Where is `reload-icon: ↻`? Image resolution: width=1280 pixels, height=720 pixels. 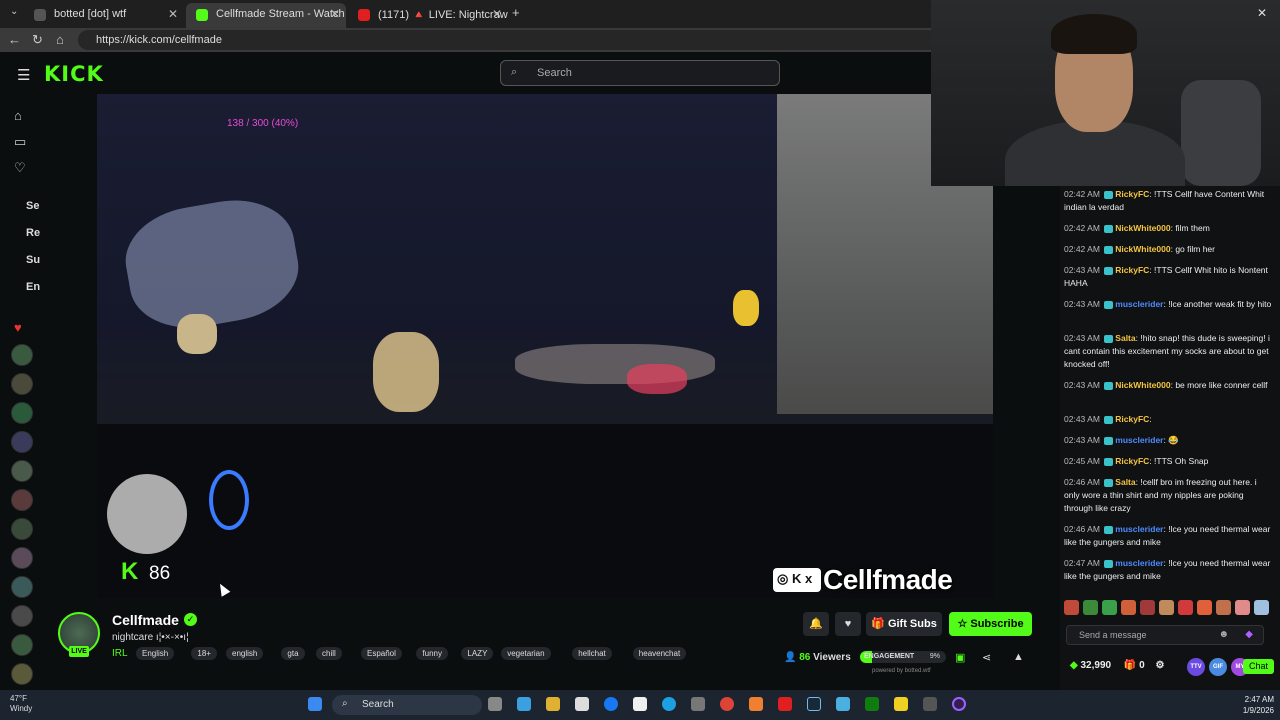 reload-icon: ↻ is located at coordinates (37, 40).